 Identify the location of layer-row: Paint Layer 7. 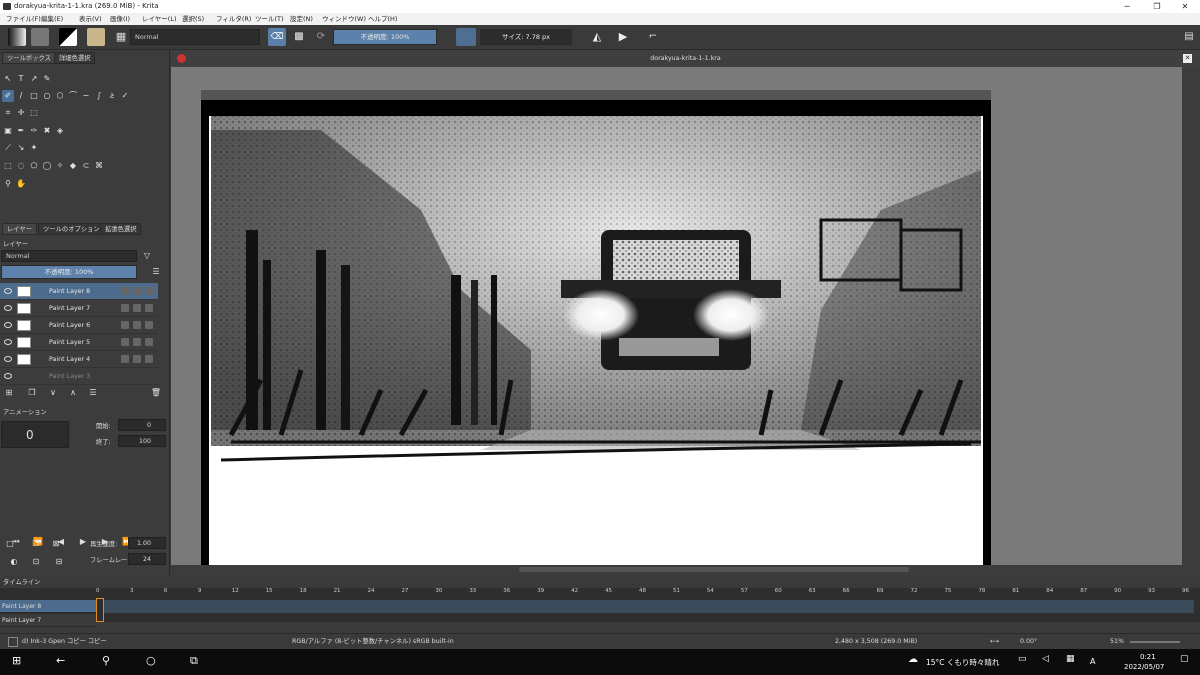
(79, 308).